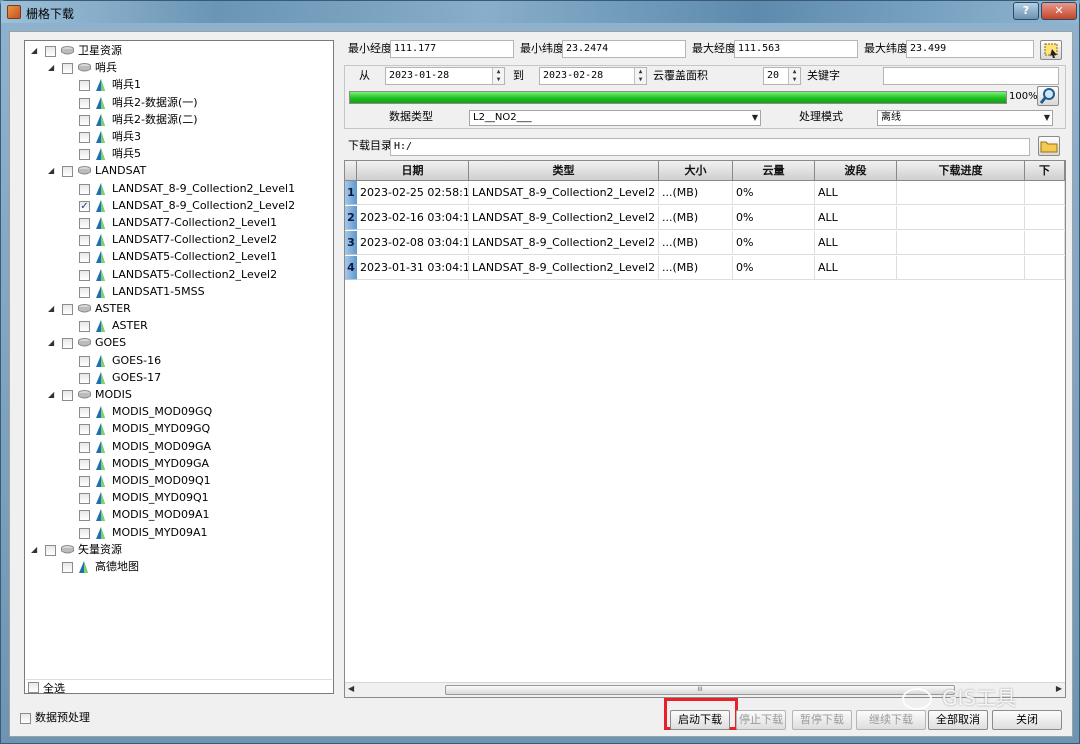  I want to click on tree-item-aster: ◢ ASTER, so click(175, 309).